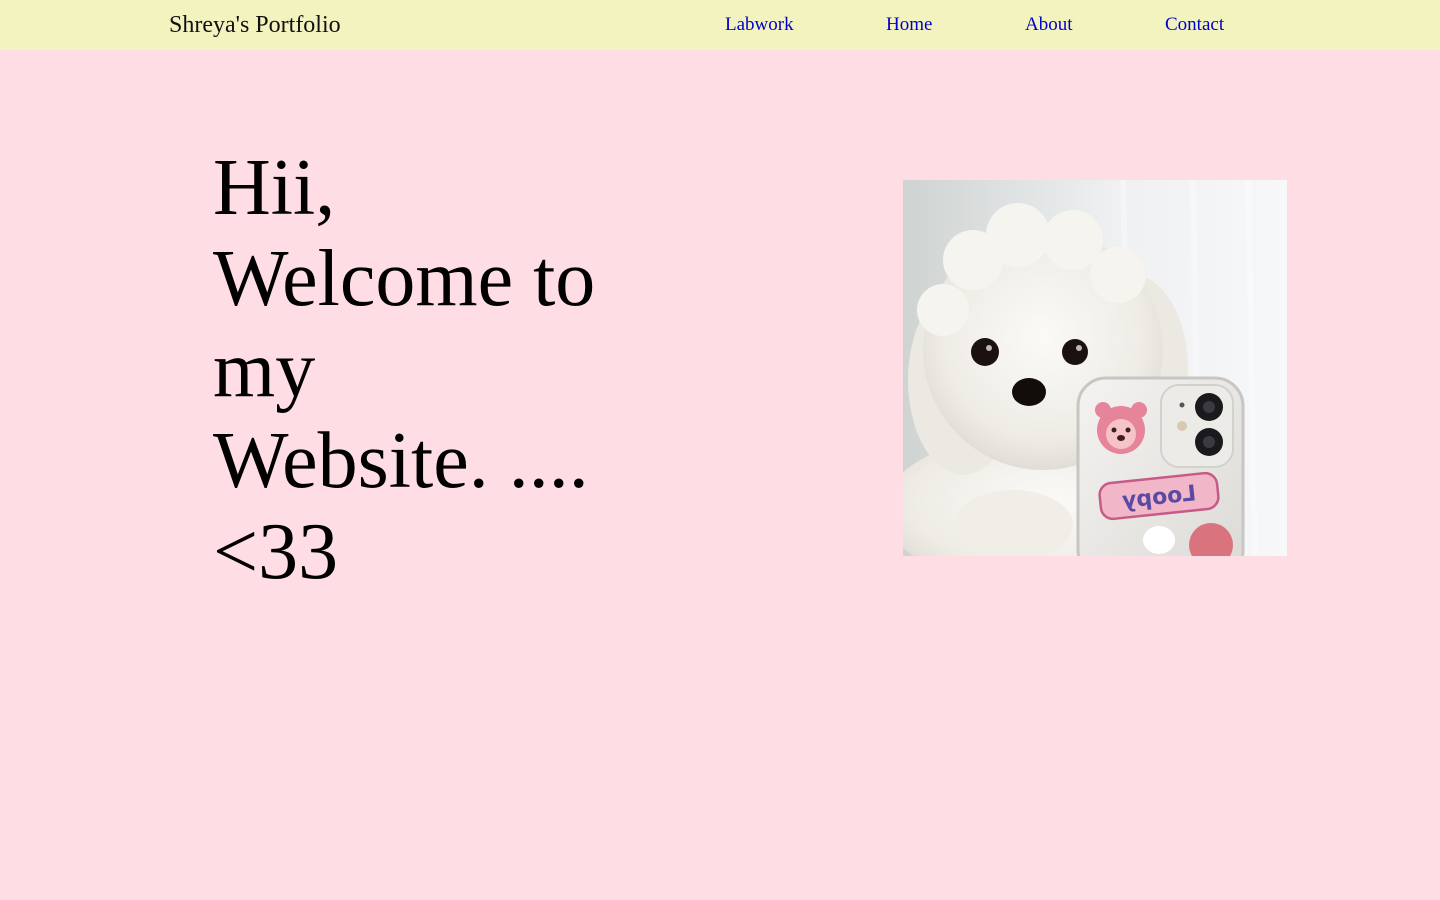  I want to click on hero-line-2: Welcome to, so click(404, 279).